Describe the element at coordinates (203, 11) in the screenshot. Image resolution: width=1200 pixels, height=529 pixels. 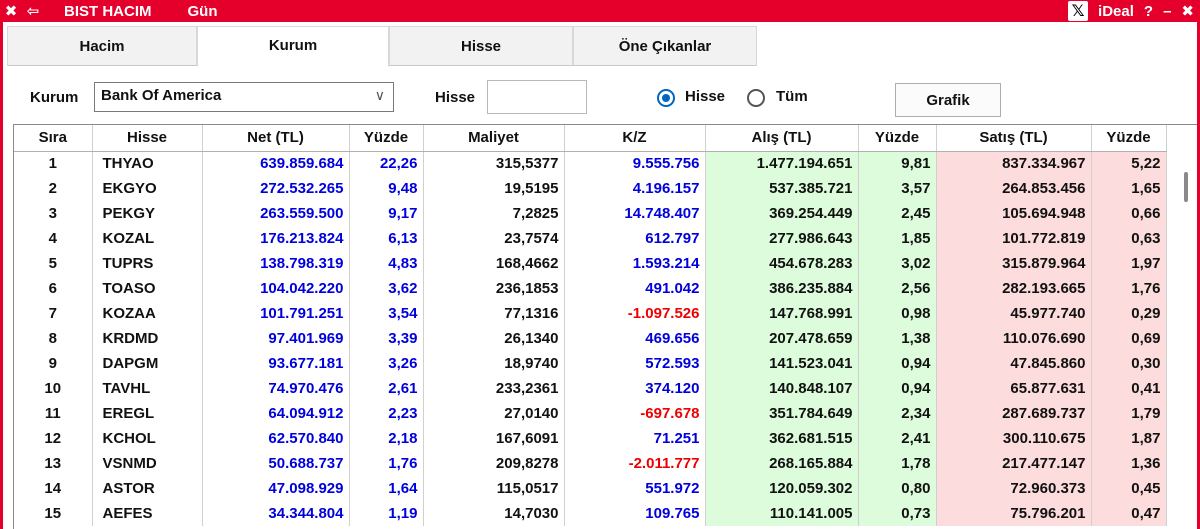
I see `period-selector: Gün` at that location.